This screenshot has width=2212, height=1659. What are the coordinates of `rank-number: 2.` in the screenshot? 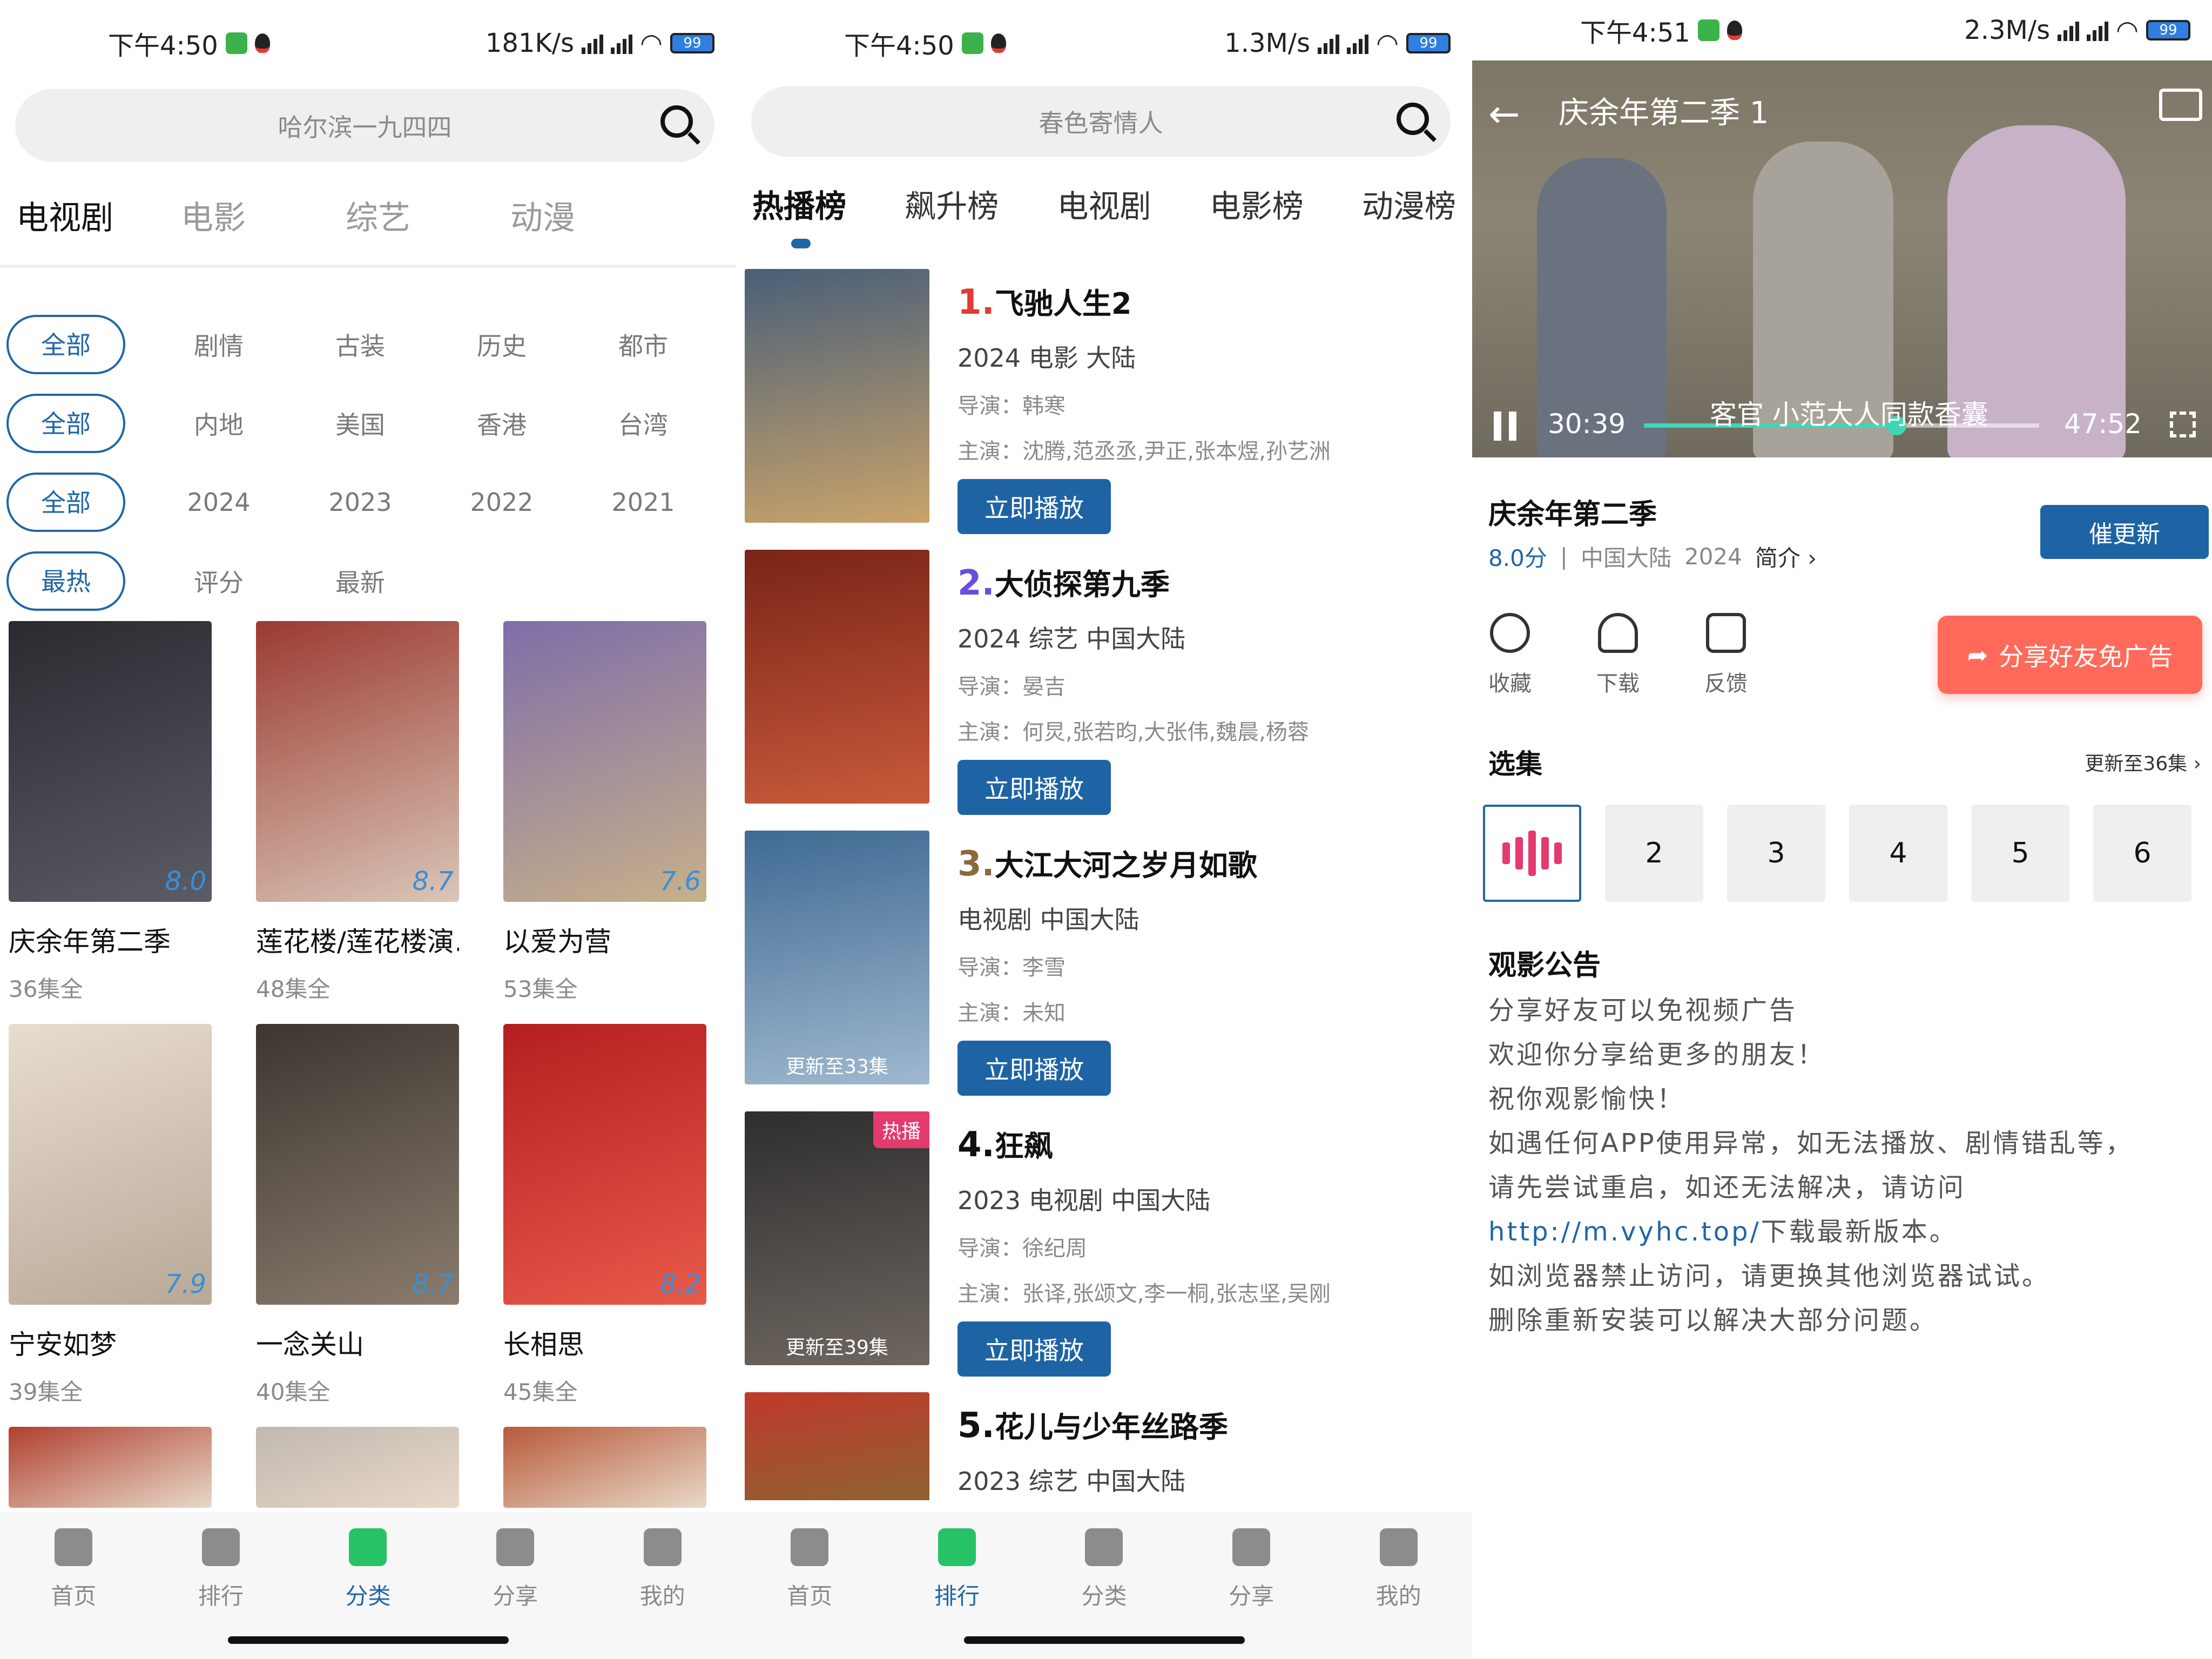 It's located at (976, 583).